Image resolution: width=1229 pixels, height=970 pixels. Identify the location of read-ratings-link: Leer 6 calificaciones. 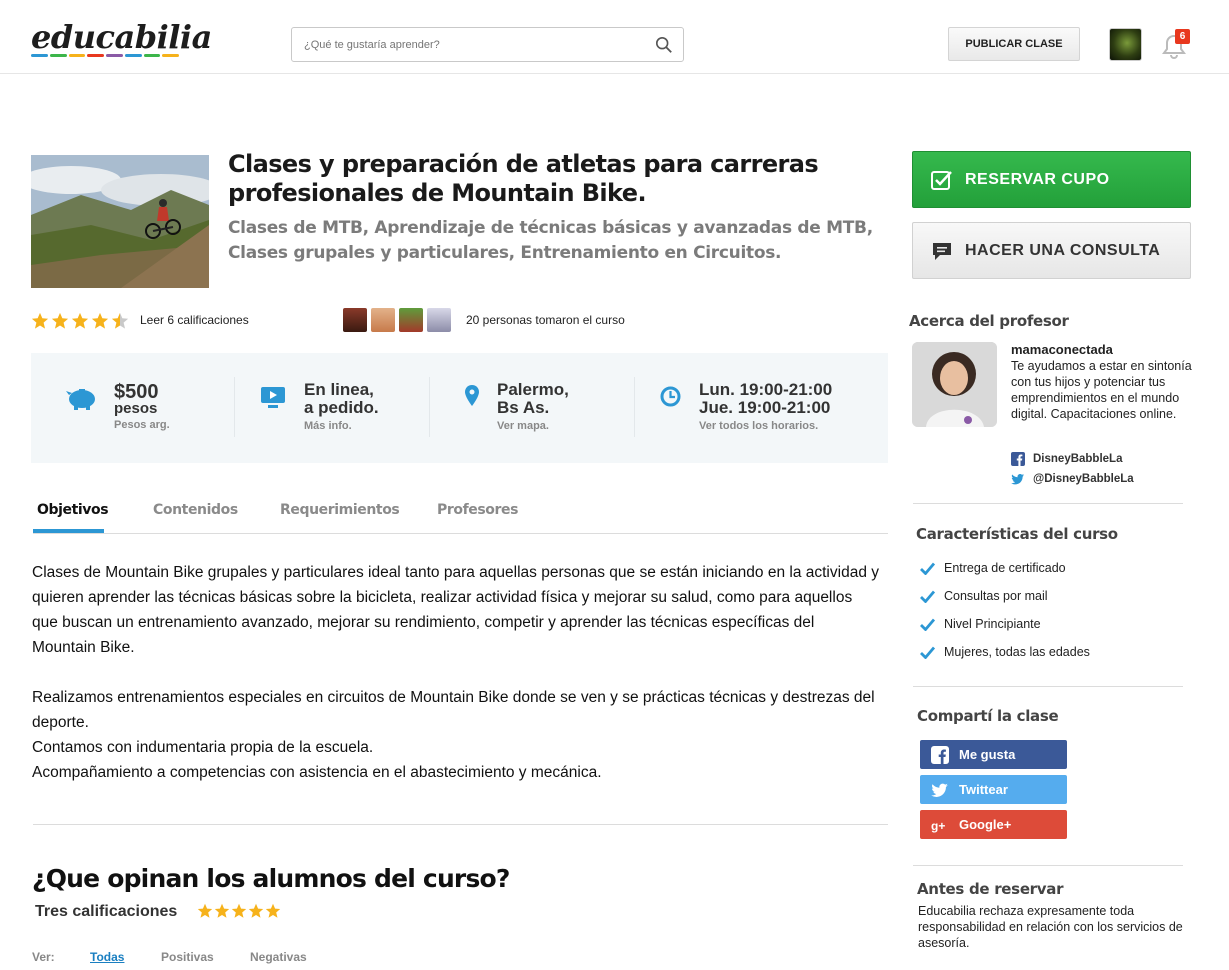
(194, 320).